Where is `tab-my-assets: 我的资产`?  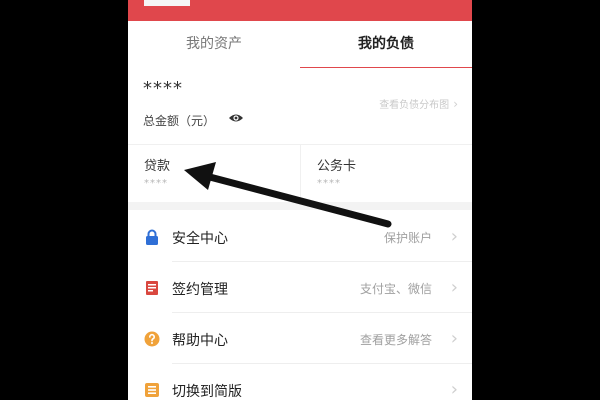 tab-my-assets: 我的资产 is located at coordinates (214, 44).